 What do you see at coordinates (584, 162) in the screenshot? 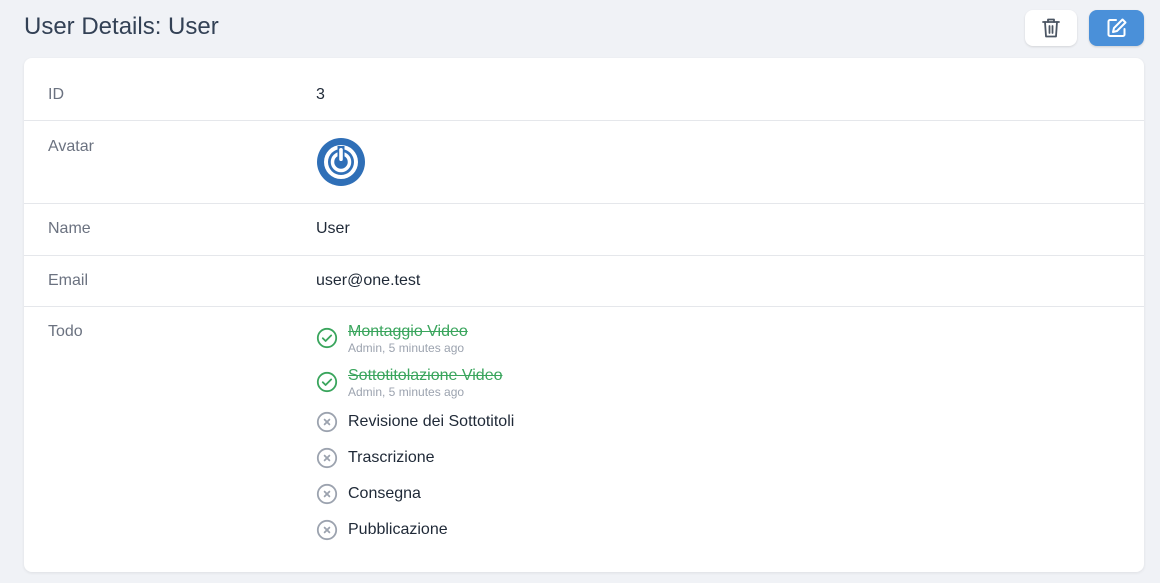
I see `row-avatar: Avatar` at bounding box center [584, 162].